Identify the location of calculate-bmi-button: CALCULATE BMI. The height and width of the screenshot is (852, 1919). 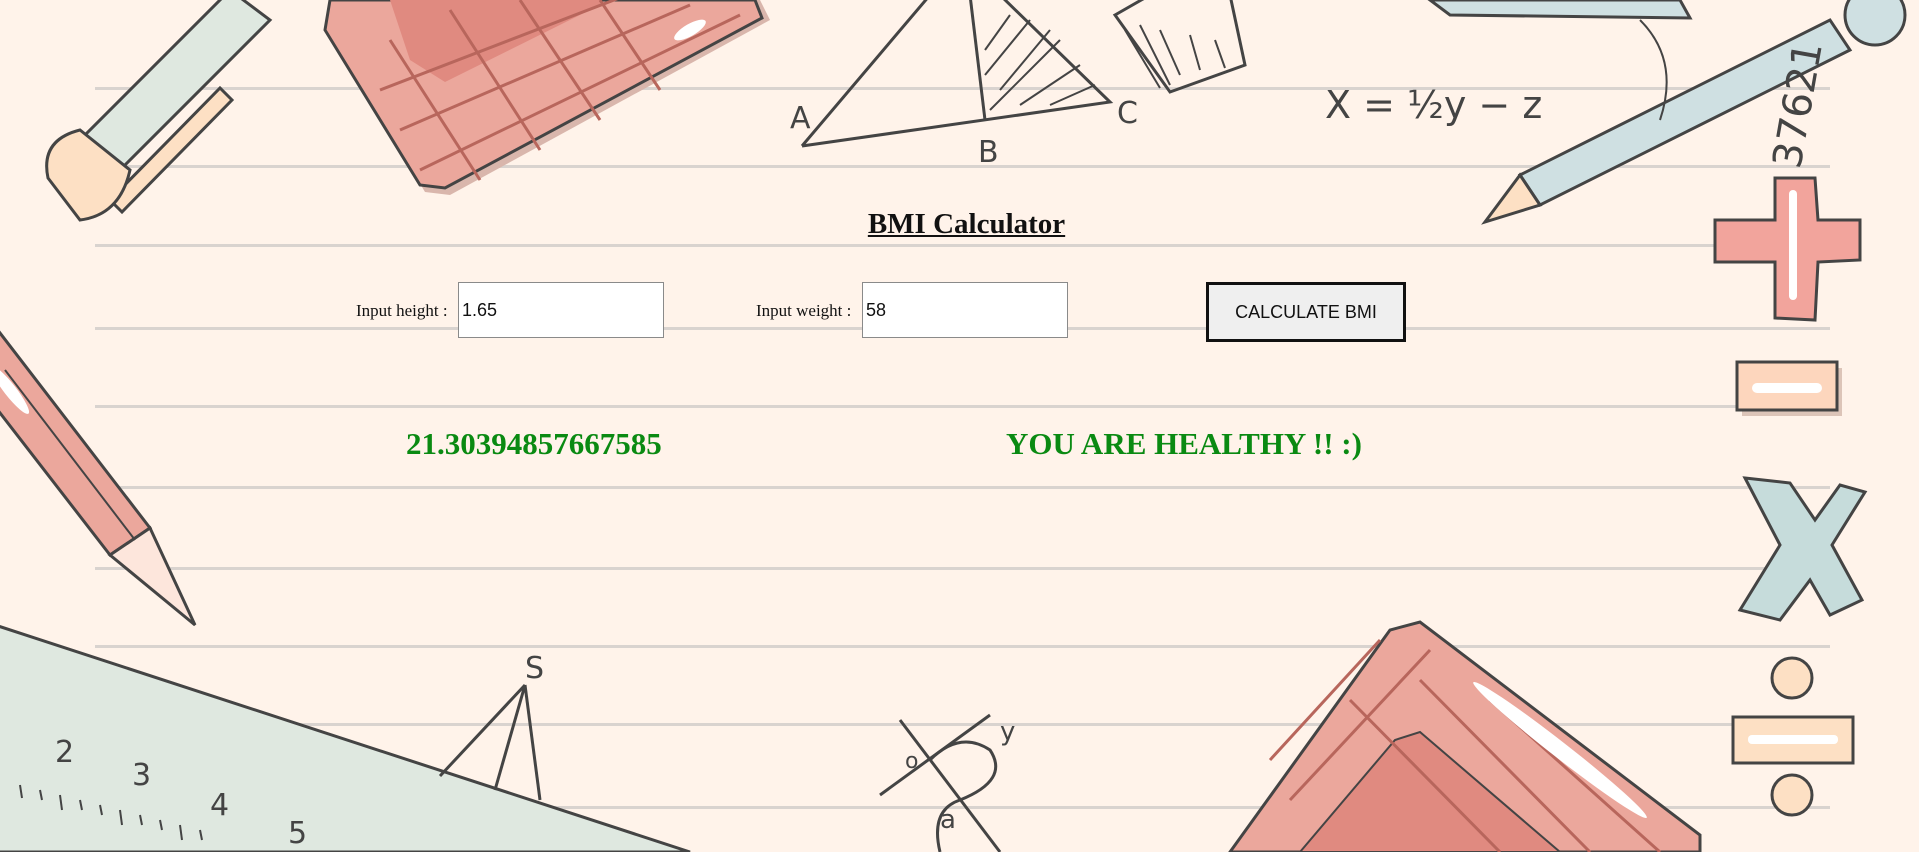
(1306, 312).